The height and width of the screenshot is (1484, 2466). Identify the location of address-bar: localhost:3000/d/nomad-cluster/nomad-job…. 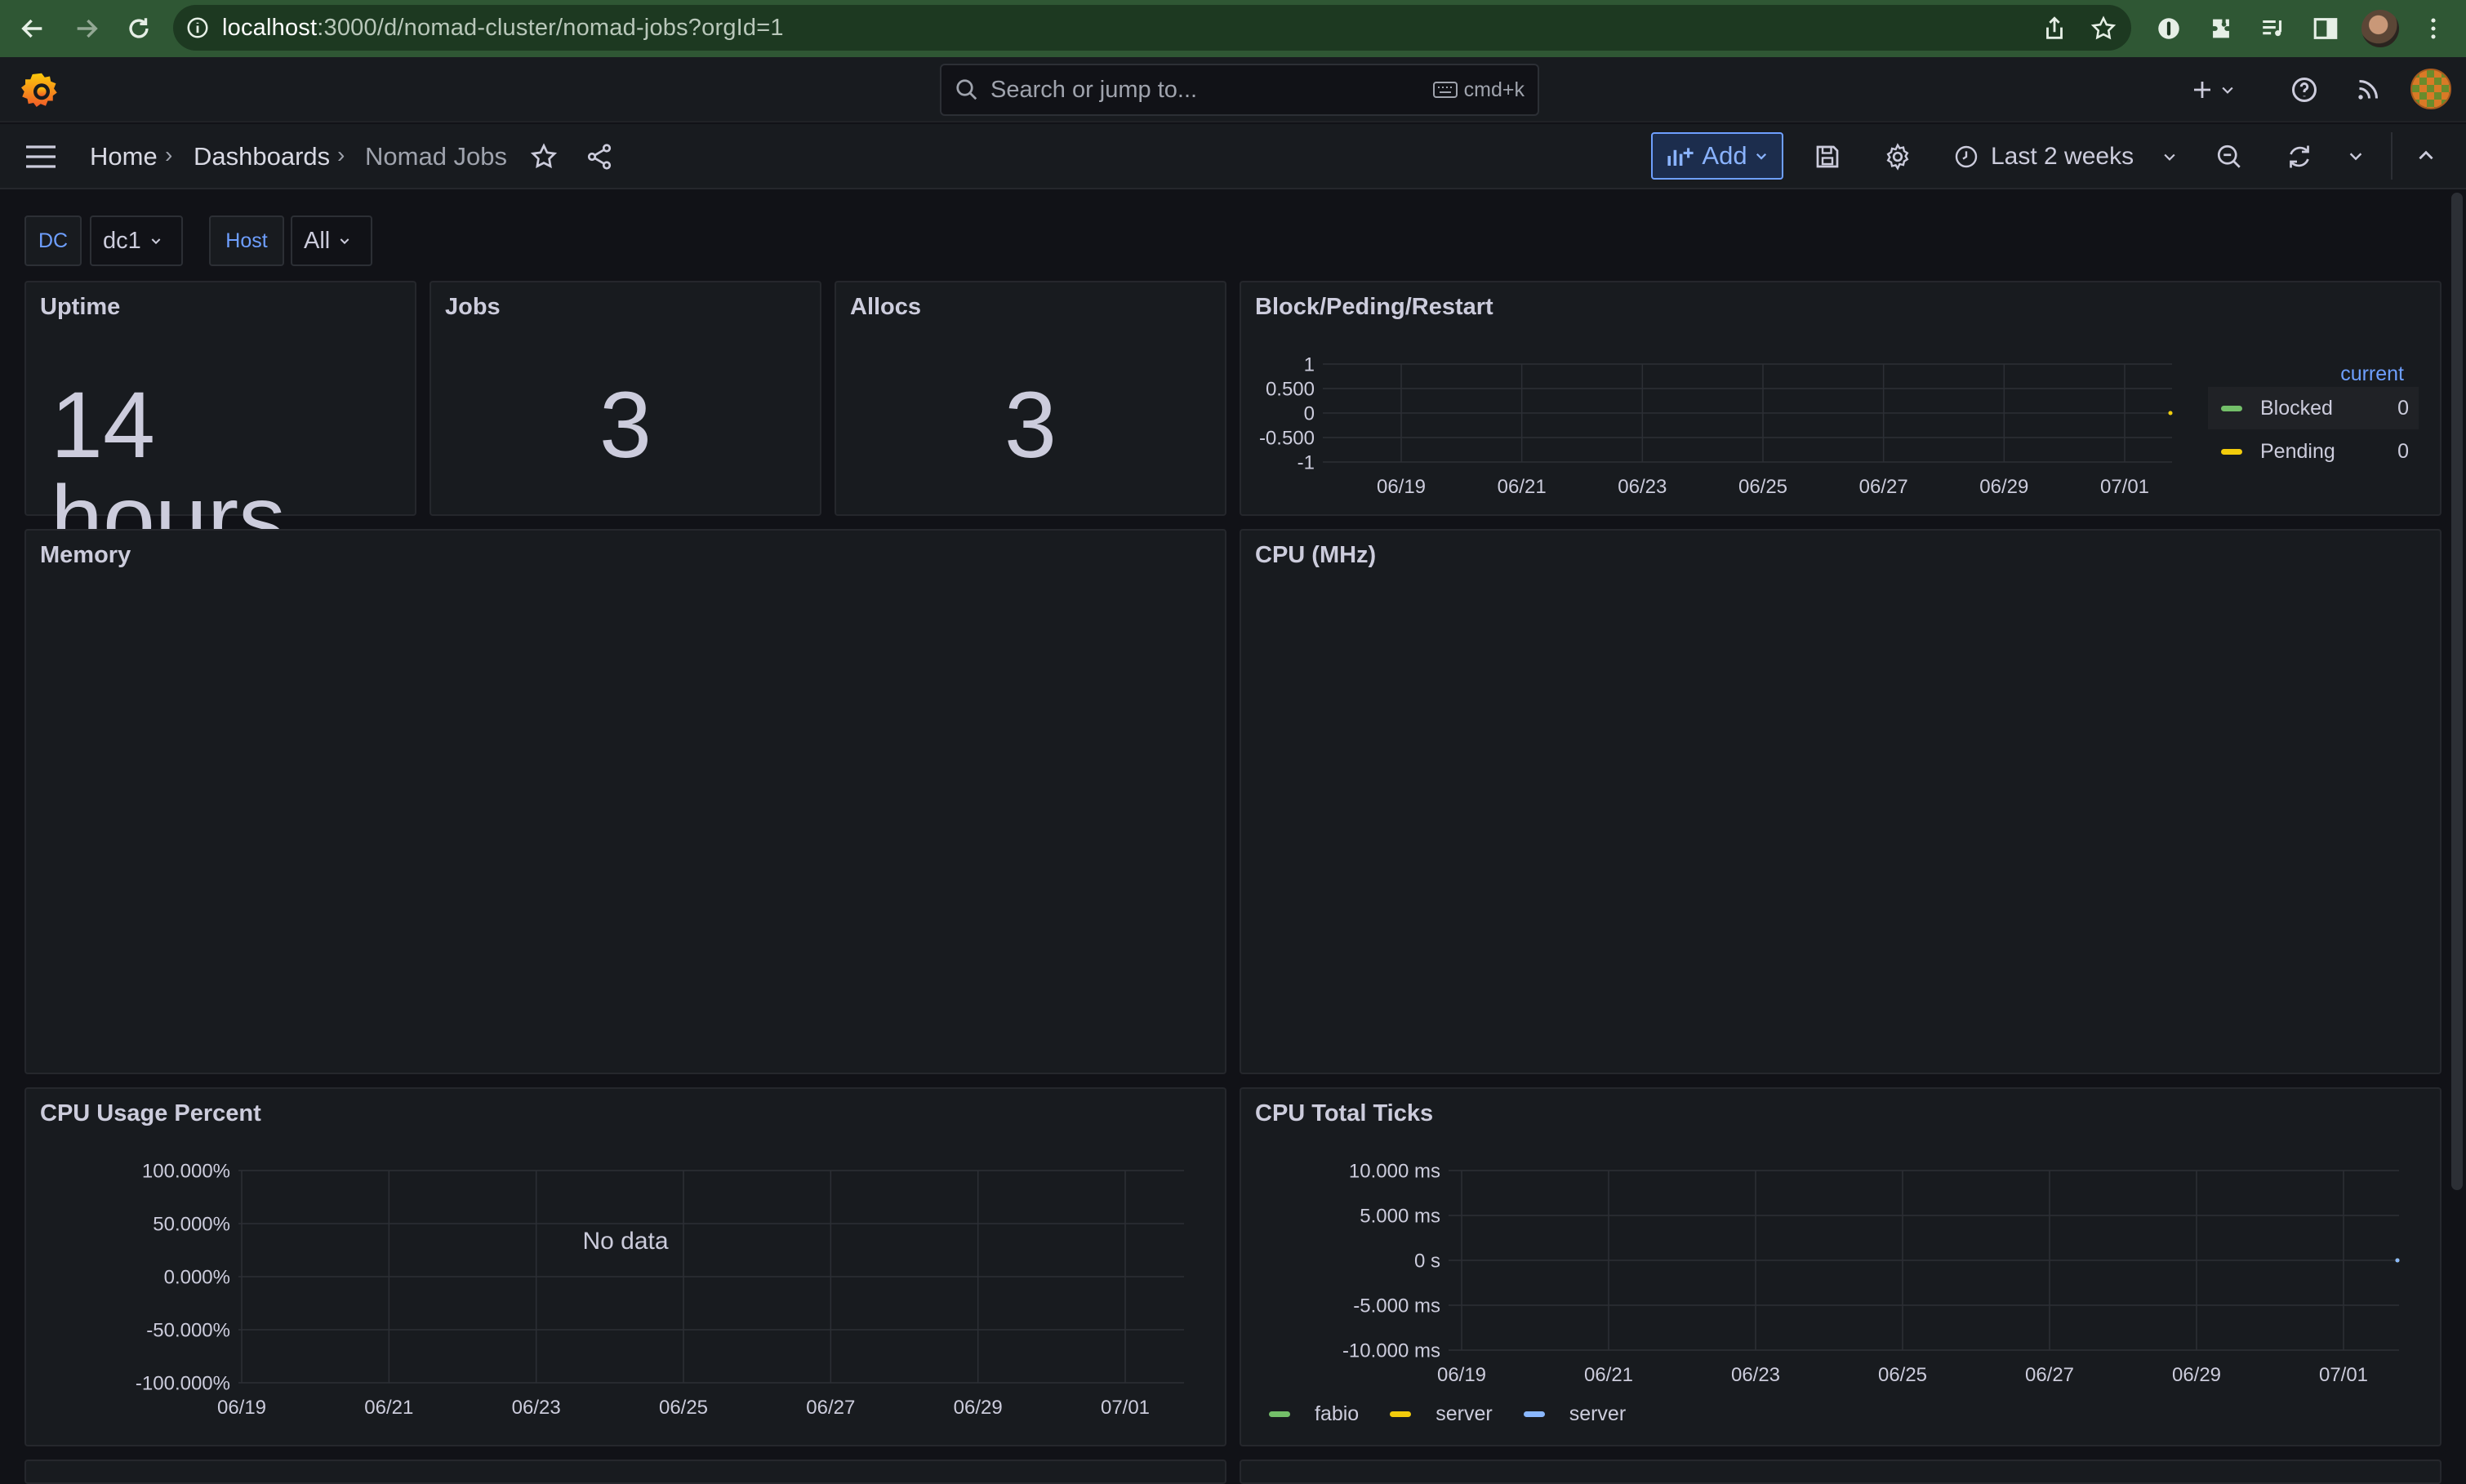
(1152, 28).